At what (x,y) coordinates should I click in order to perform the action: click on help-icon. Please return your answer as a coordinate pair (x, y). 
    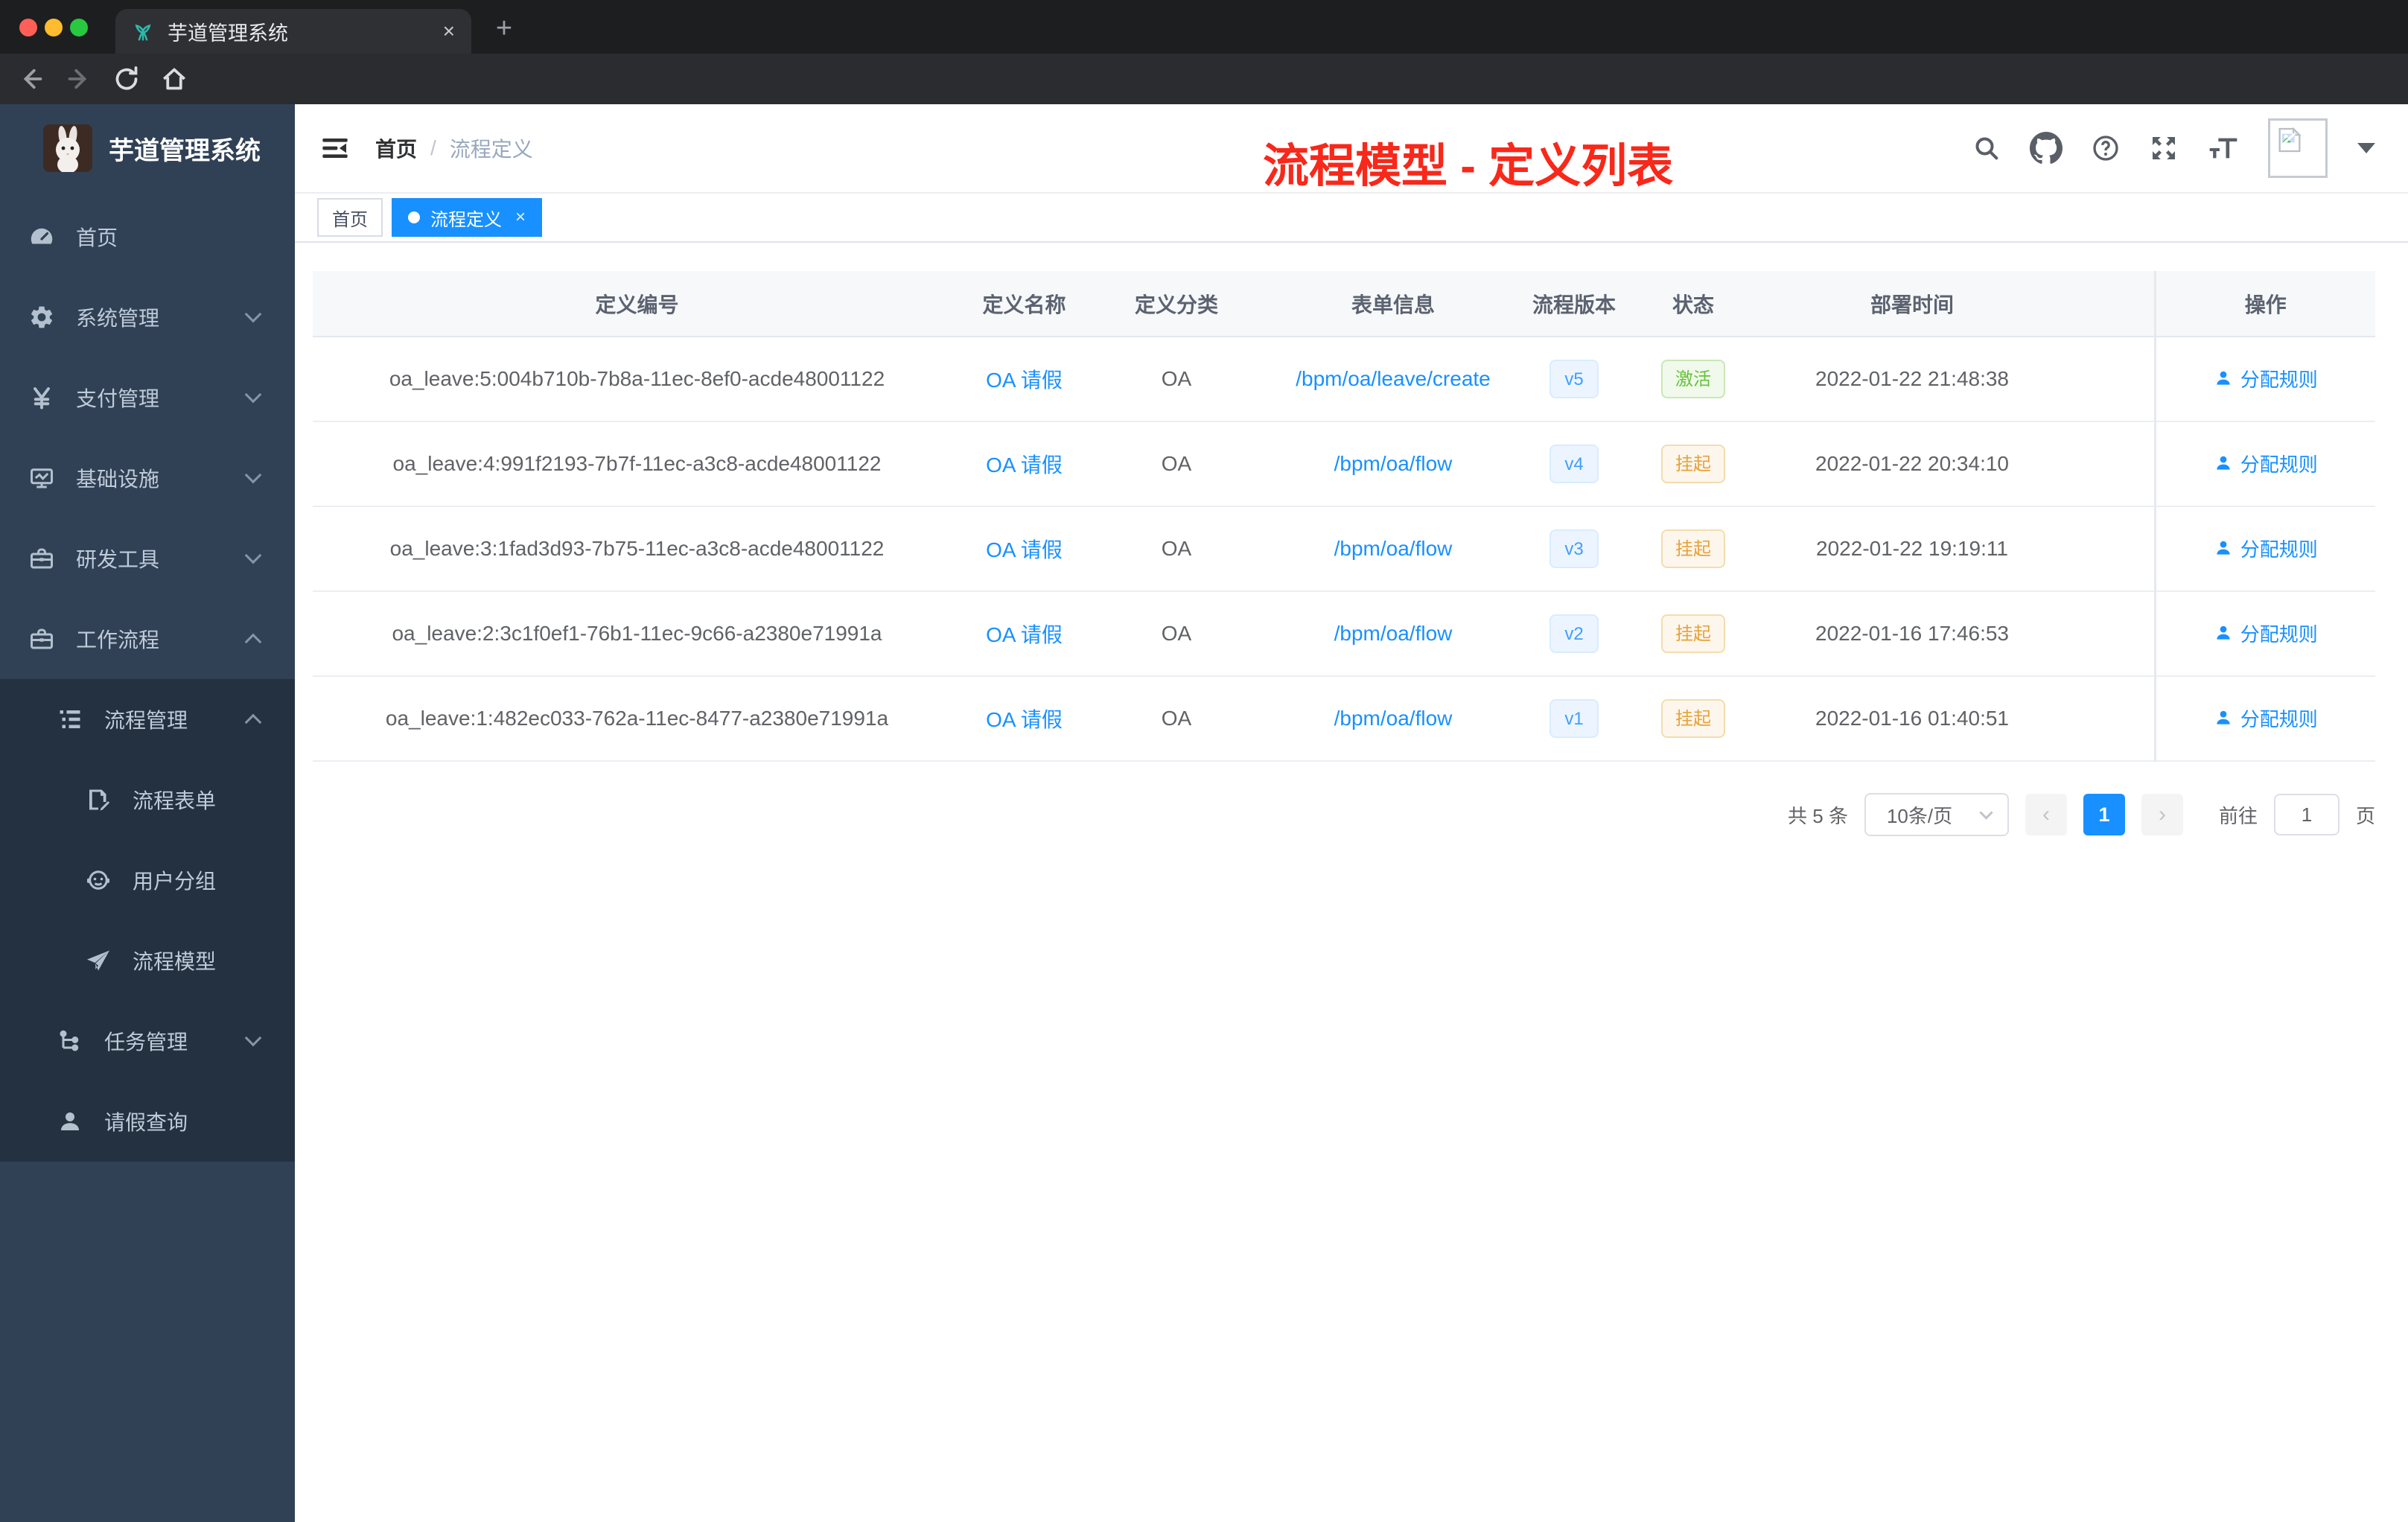
    Looking at the image, I should click on (2106, 148).